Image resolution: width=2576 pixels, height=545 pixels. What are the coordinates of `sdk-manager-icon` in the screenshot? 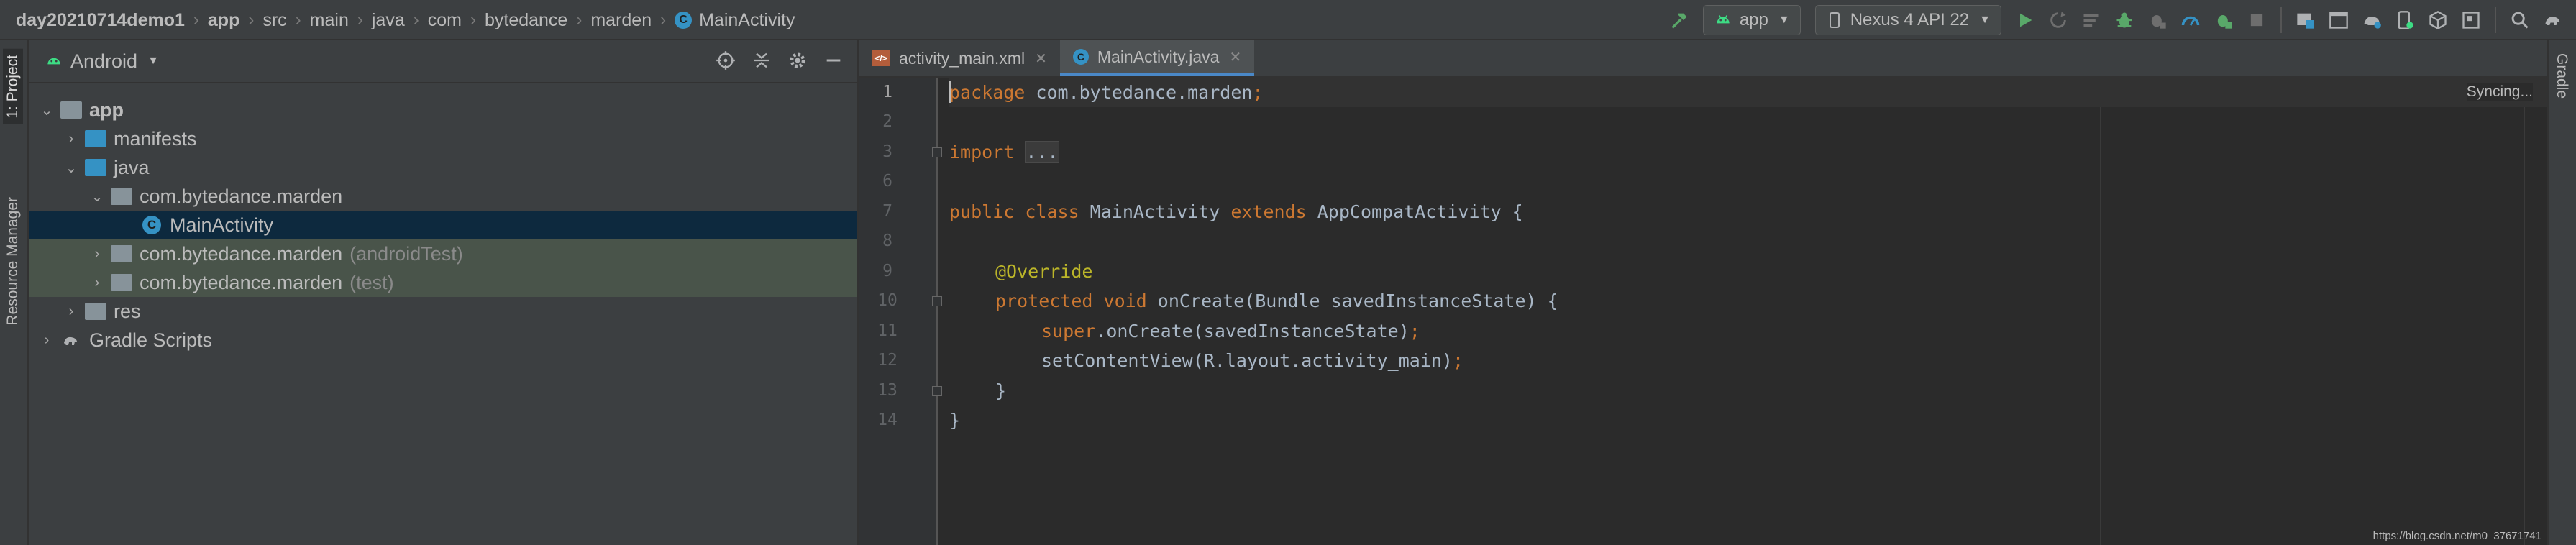 It's located at (2438, 20).